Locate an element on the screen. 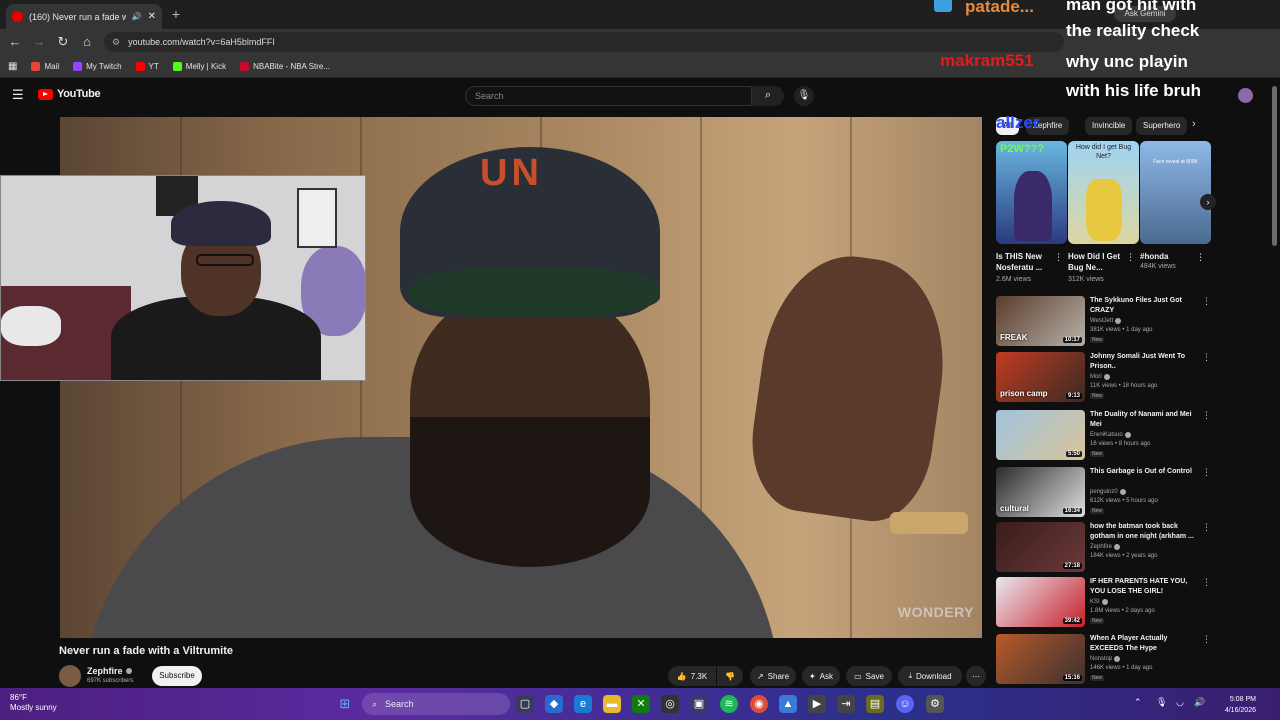  app-icon: ⇥ is located at coordinates (846, 704).